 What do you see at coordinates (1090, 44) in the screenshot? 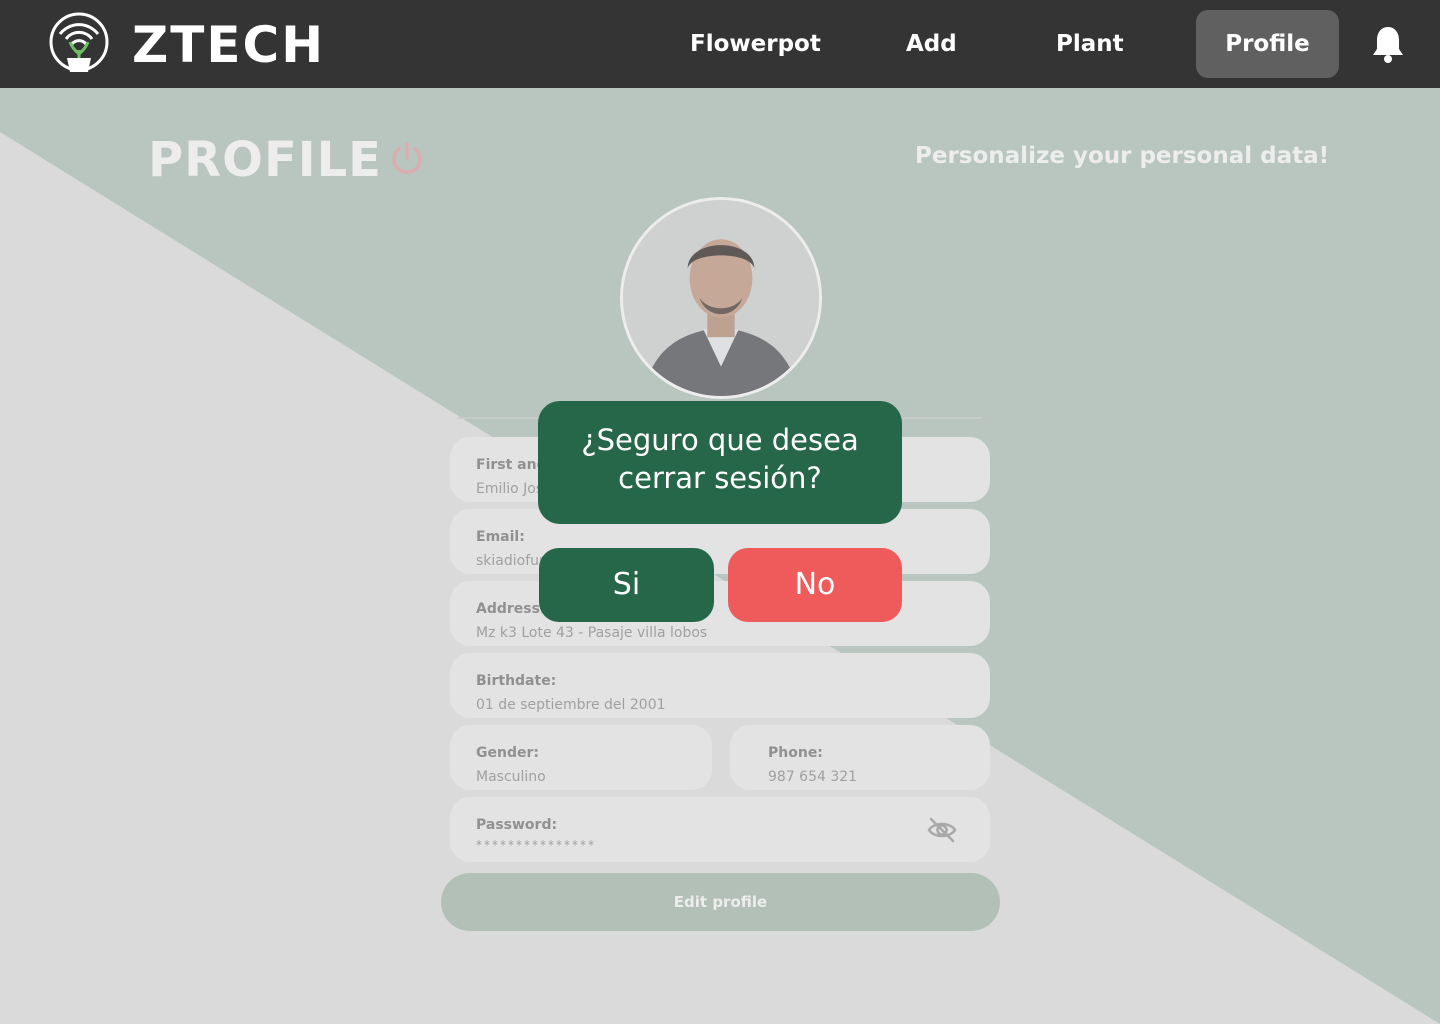
I see `nav-plant: Plant` at bounding box center [1090, 44].